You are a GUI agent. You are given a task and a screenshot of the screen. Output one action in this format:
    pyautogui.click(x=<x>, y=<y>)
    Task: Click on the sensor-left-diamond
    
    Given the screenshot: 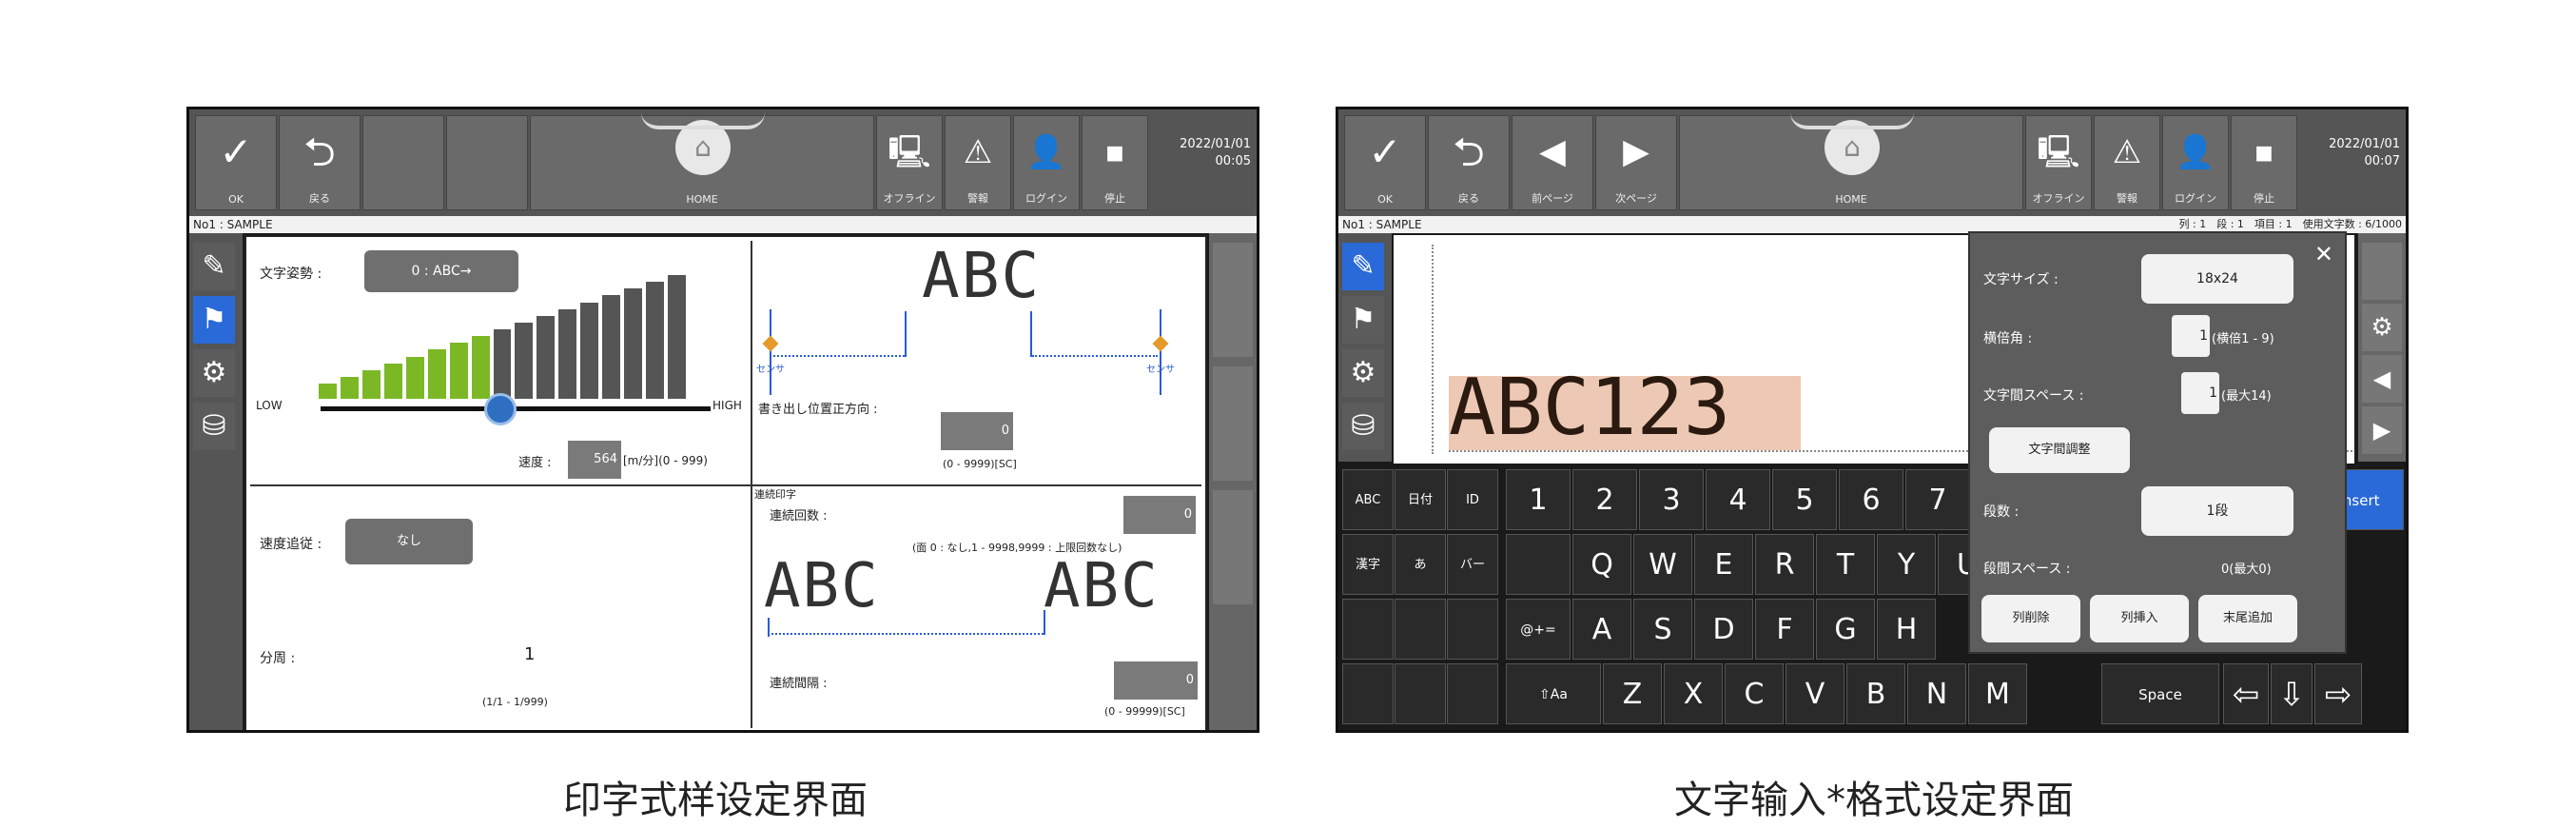 What is the action you would take?
    pyautogui.click(x=771, y=343)
    